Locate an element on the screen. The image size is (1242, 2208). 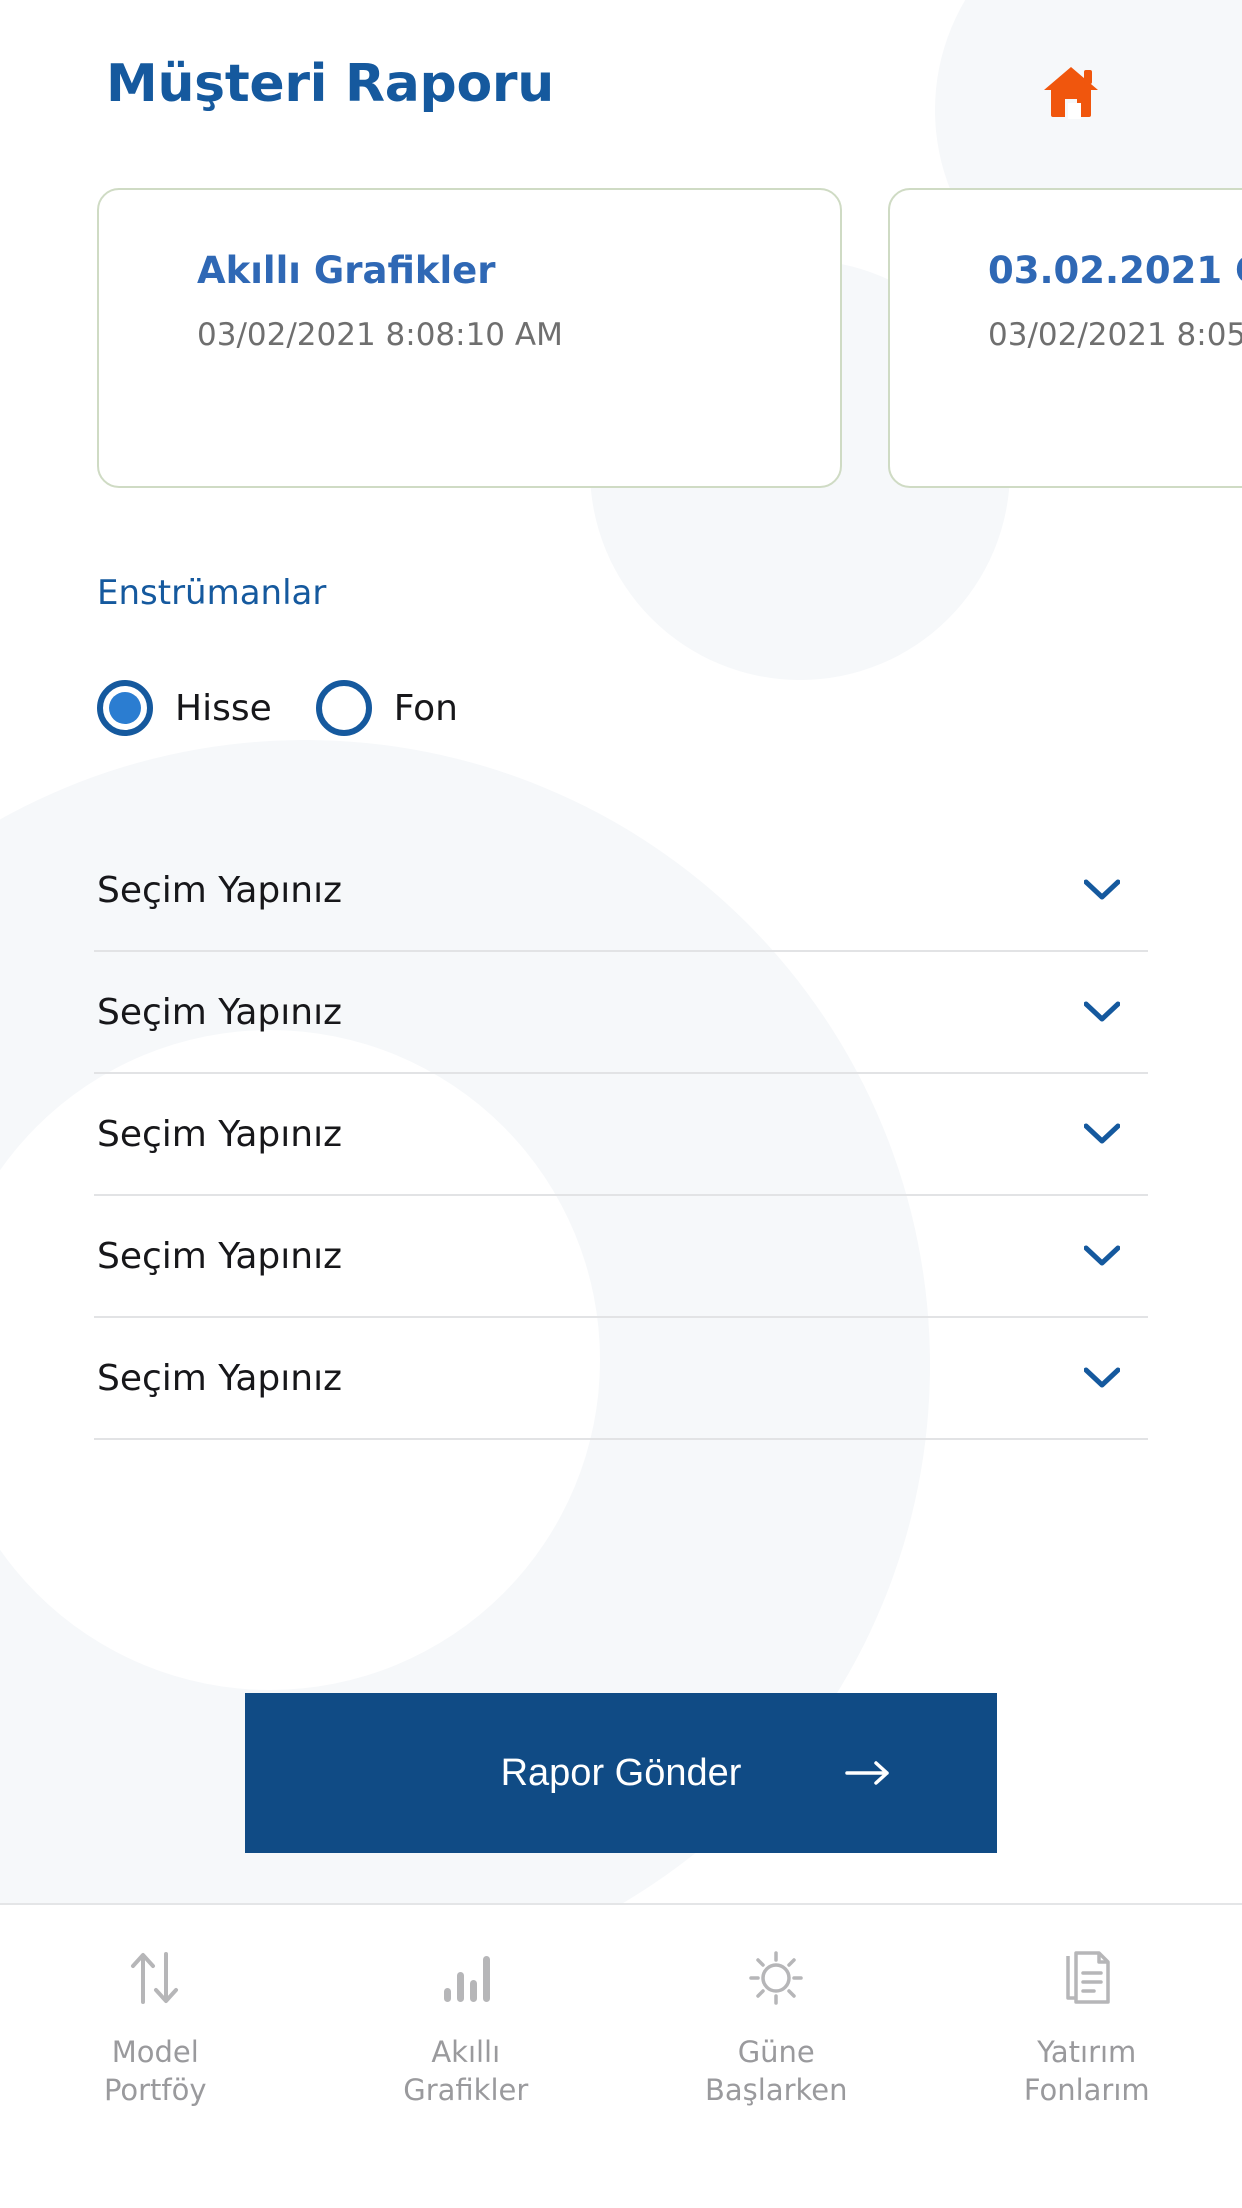
radio-option-hisse: Hisse is located at coordinates (184, 708).